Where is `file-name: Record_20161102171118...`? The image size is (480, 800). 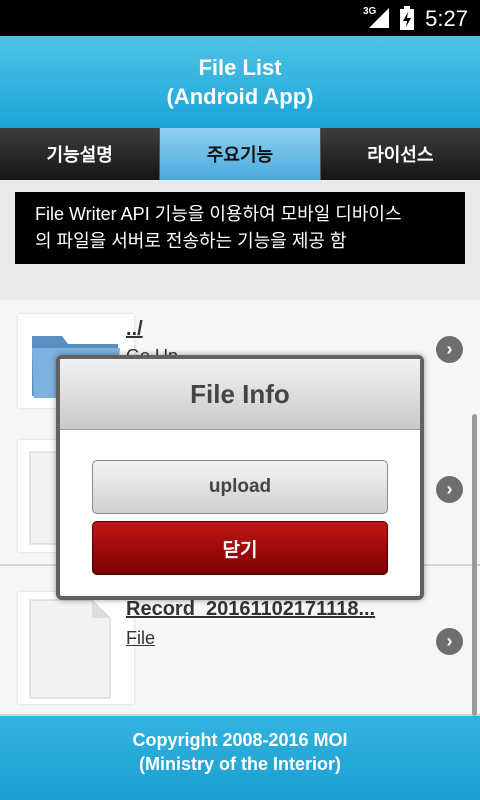
file-name: Record_20161102171118... is located at coordinates (250, 609).